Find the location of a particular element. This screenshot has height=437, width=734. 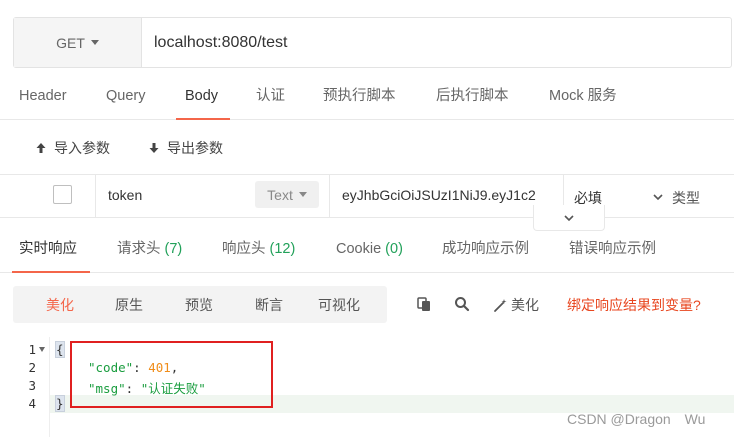

view-pretty-button: 美化 is located at coordinates (60, 305).